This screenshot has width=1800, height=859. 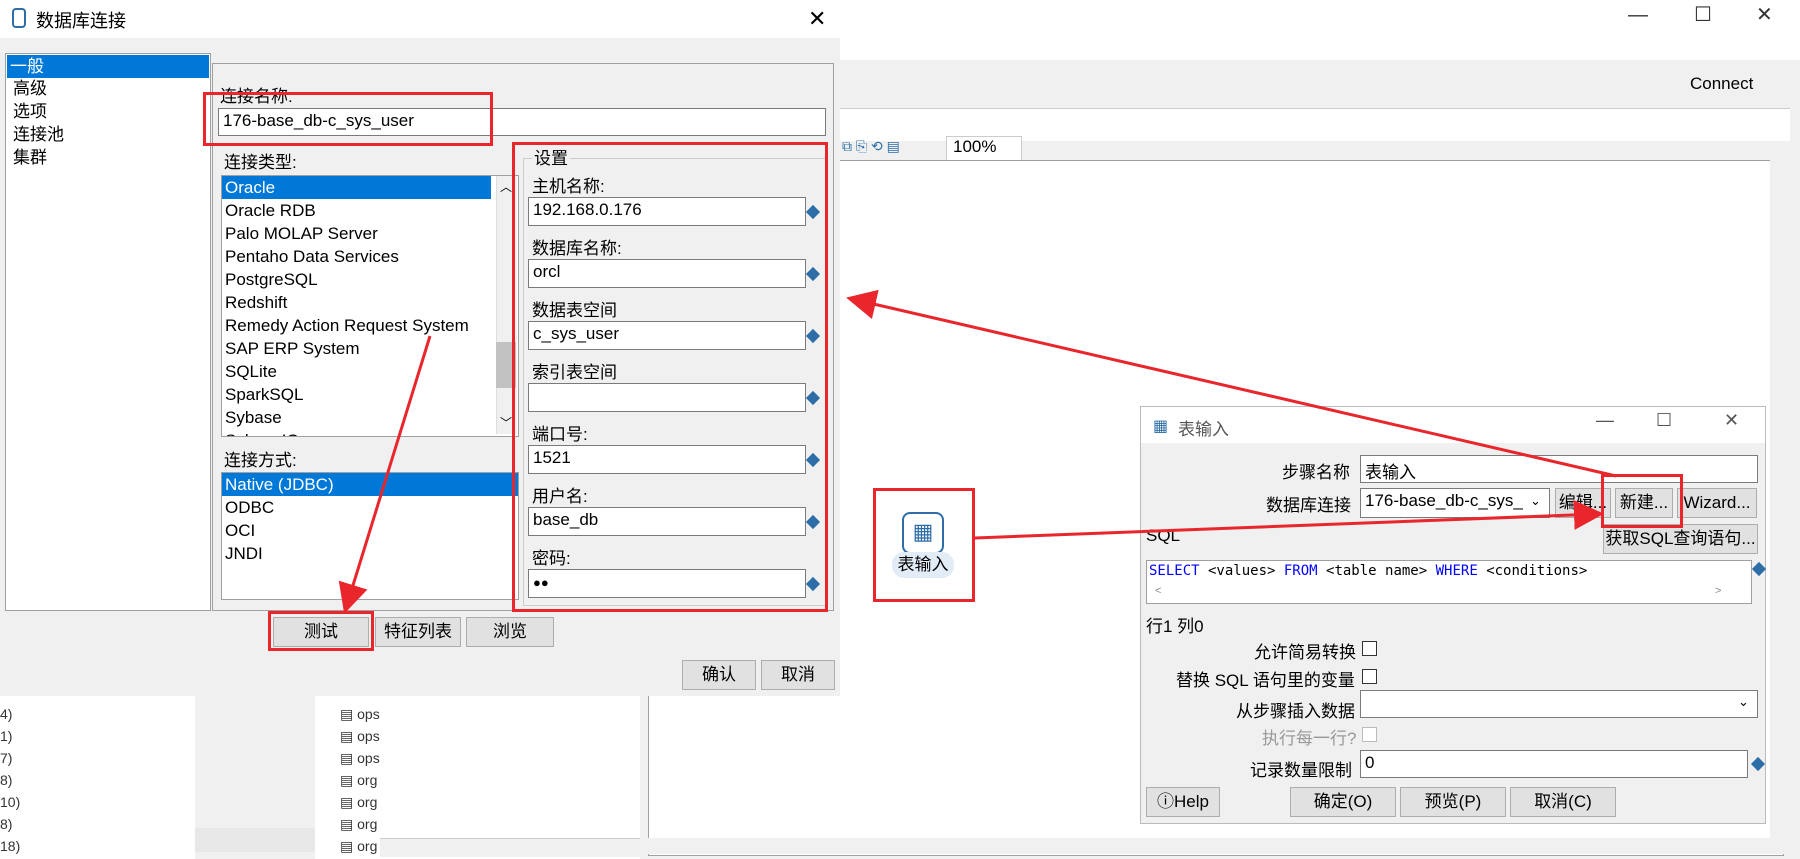 What do you see at coordinates (385, 474) in the screenshot?
I see `arrow-to-test` at bounding box center [385, 474].